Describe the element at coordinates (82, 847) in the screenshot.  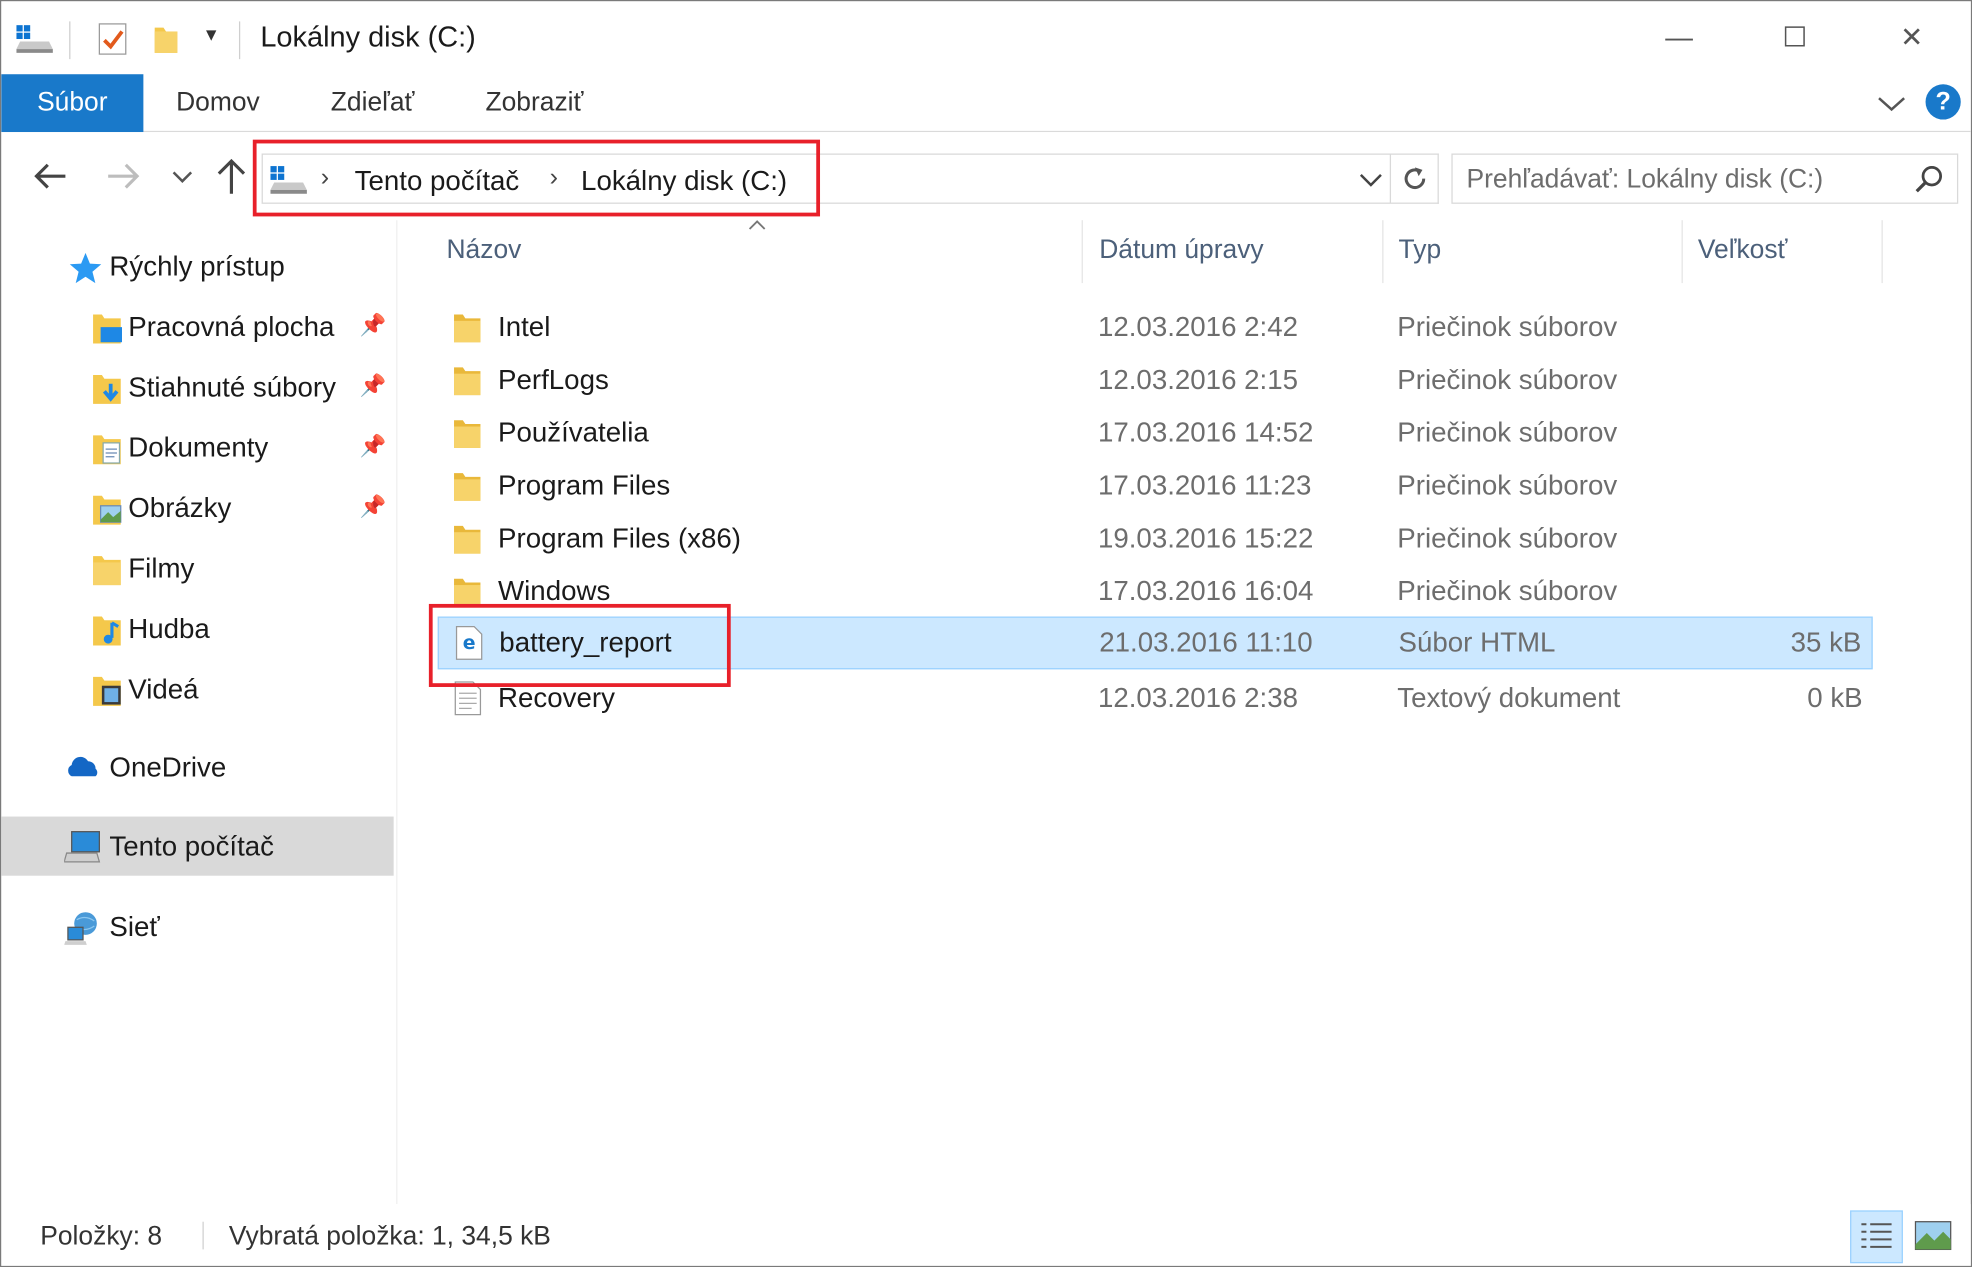
I see `computer-icon` at that location.